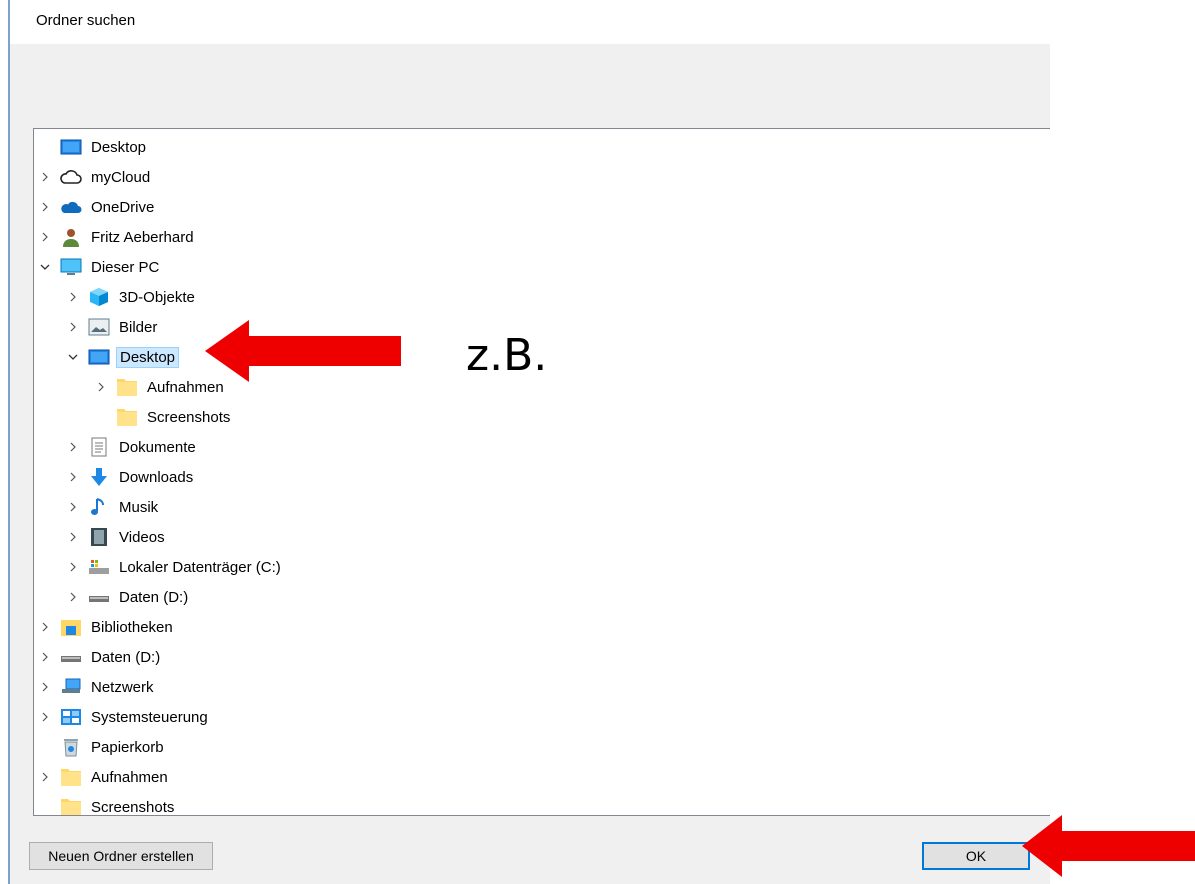  I want to click on tree-item-label: 3D-Objekte, so click(157, 297).